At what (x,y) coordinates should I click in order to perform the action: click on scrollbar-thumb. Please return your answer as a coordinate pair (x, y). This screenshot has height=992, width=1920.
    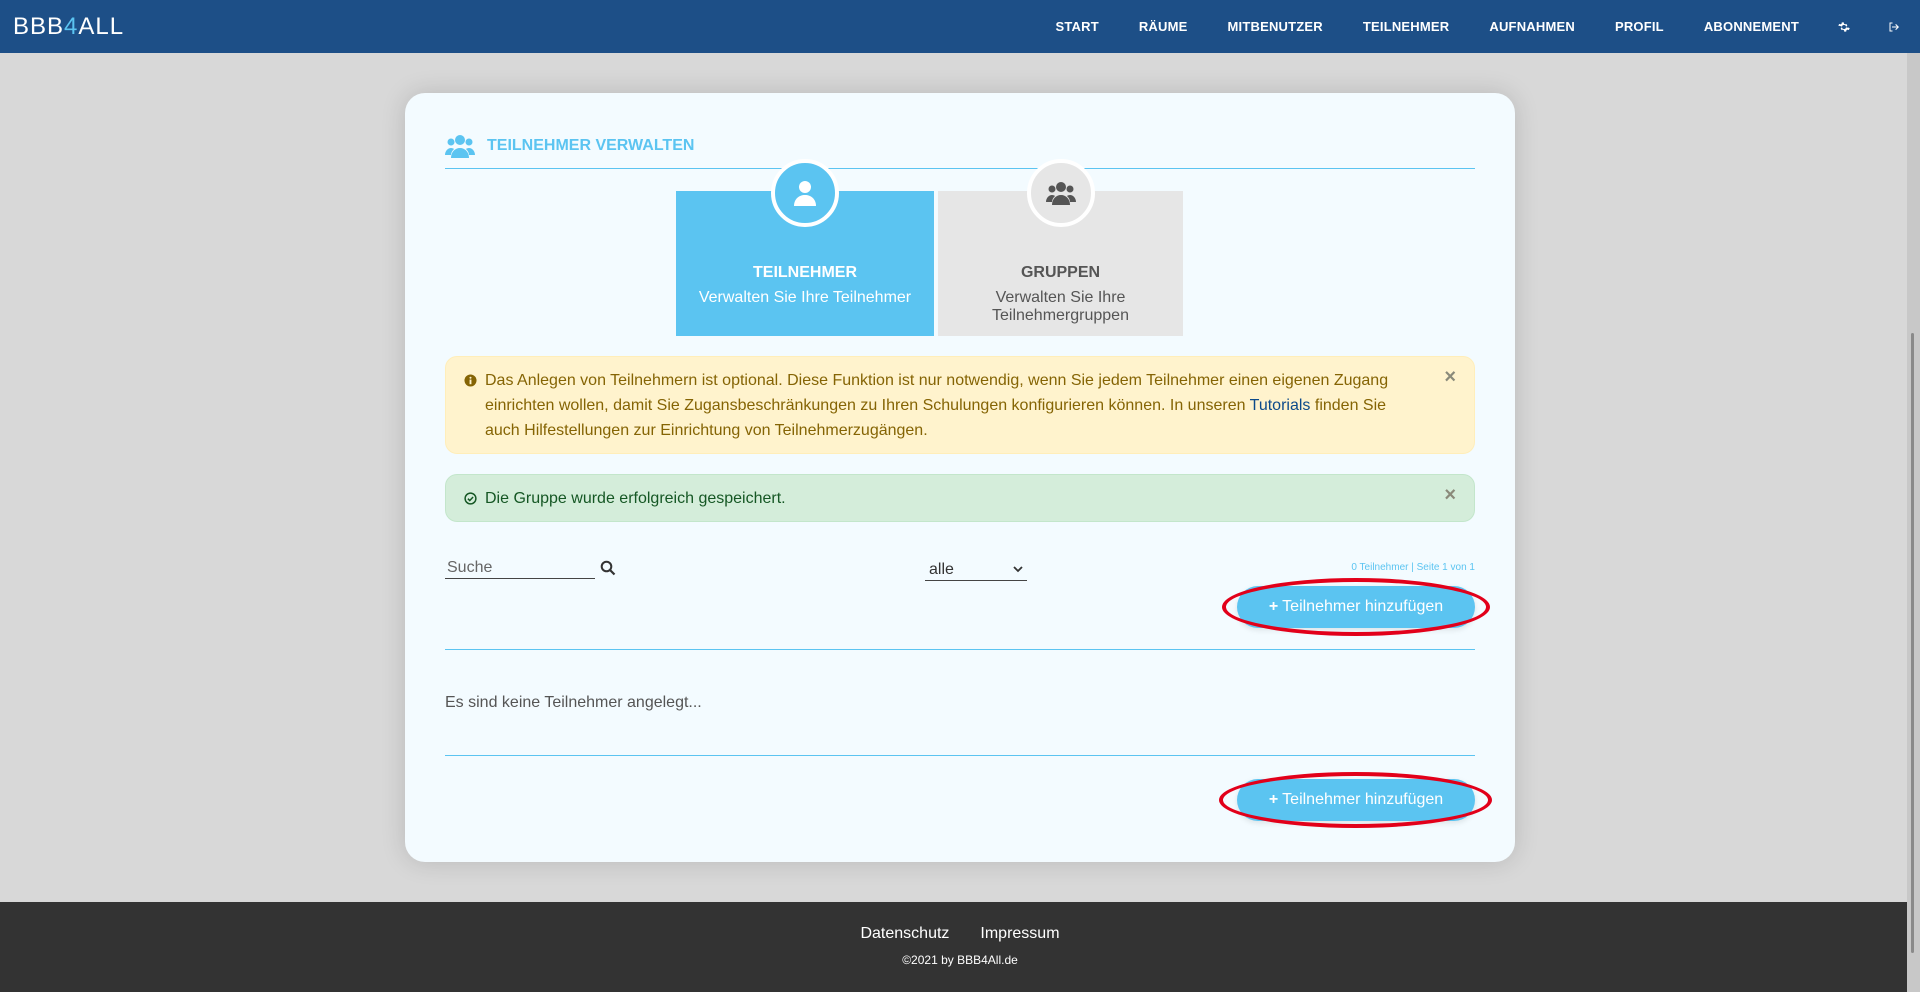
    Looking at the image, I should click on (1912, 643).